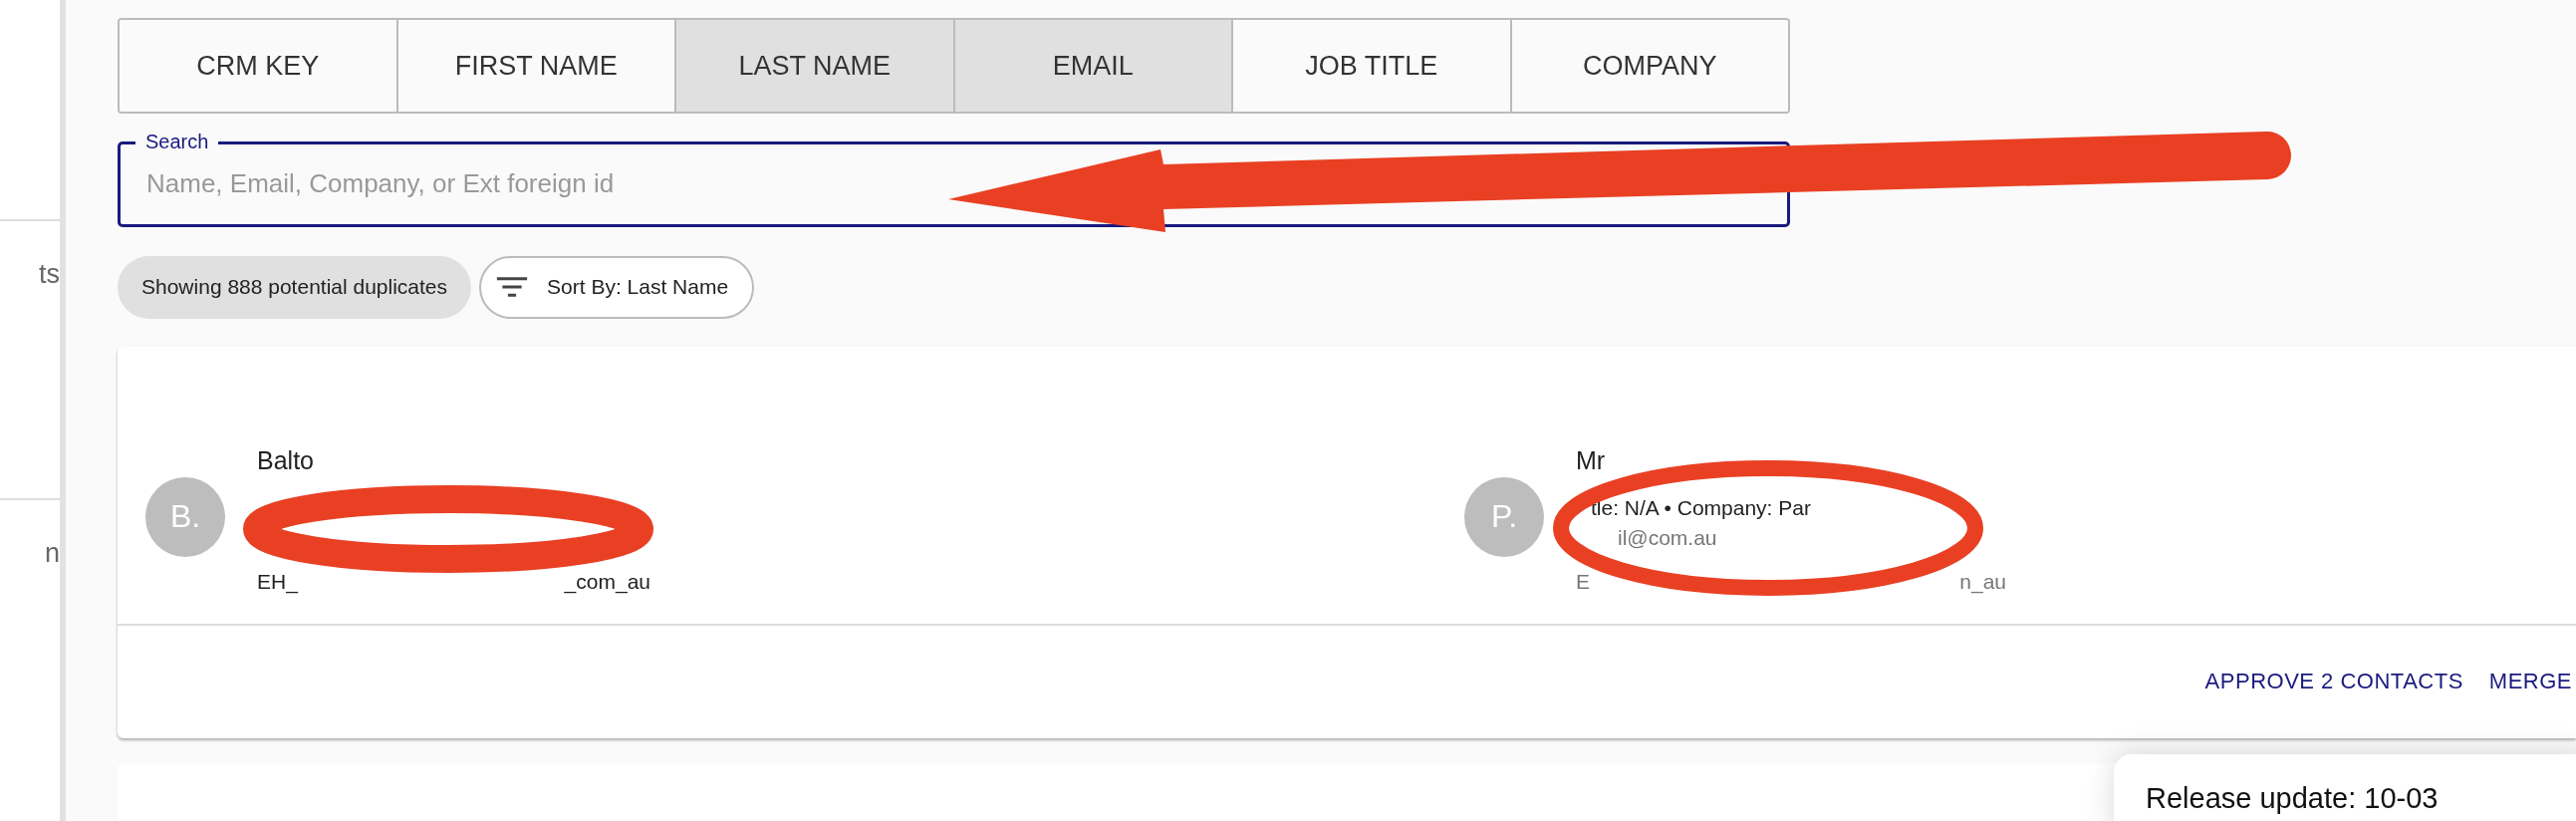  Describe the element at coordinates (1982, 581) in the screenshot. I see `contact-detail: n_au` at that location.